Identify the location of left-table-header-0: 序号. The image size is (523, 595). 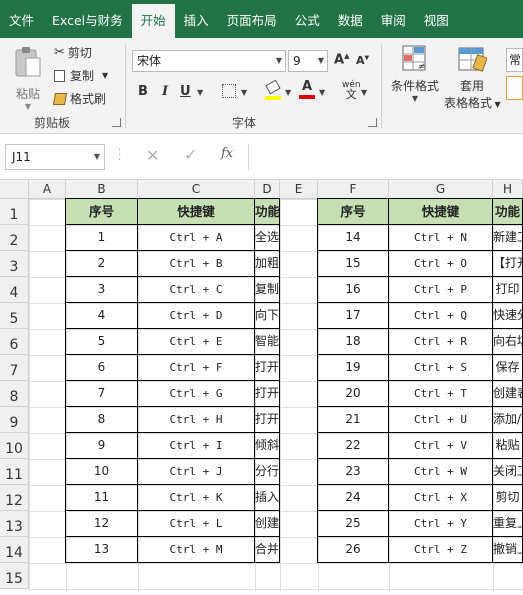
(102, 212).